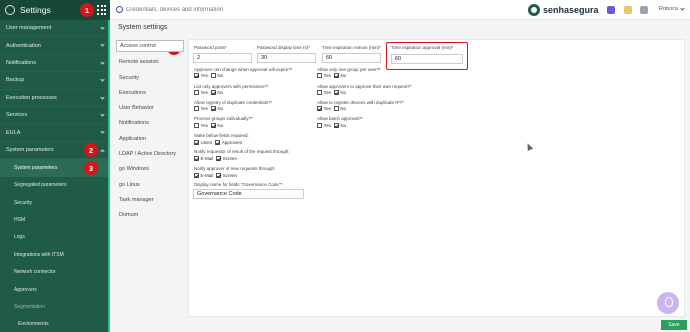  What do you see at coordinates (150, 123) in the screenshot?
I see `tab-notifications: Notifications` at bounding box center [150, 123].